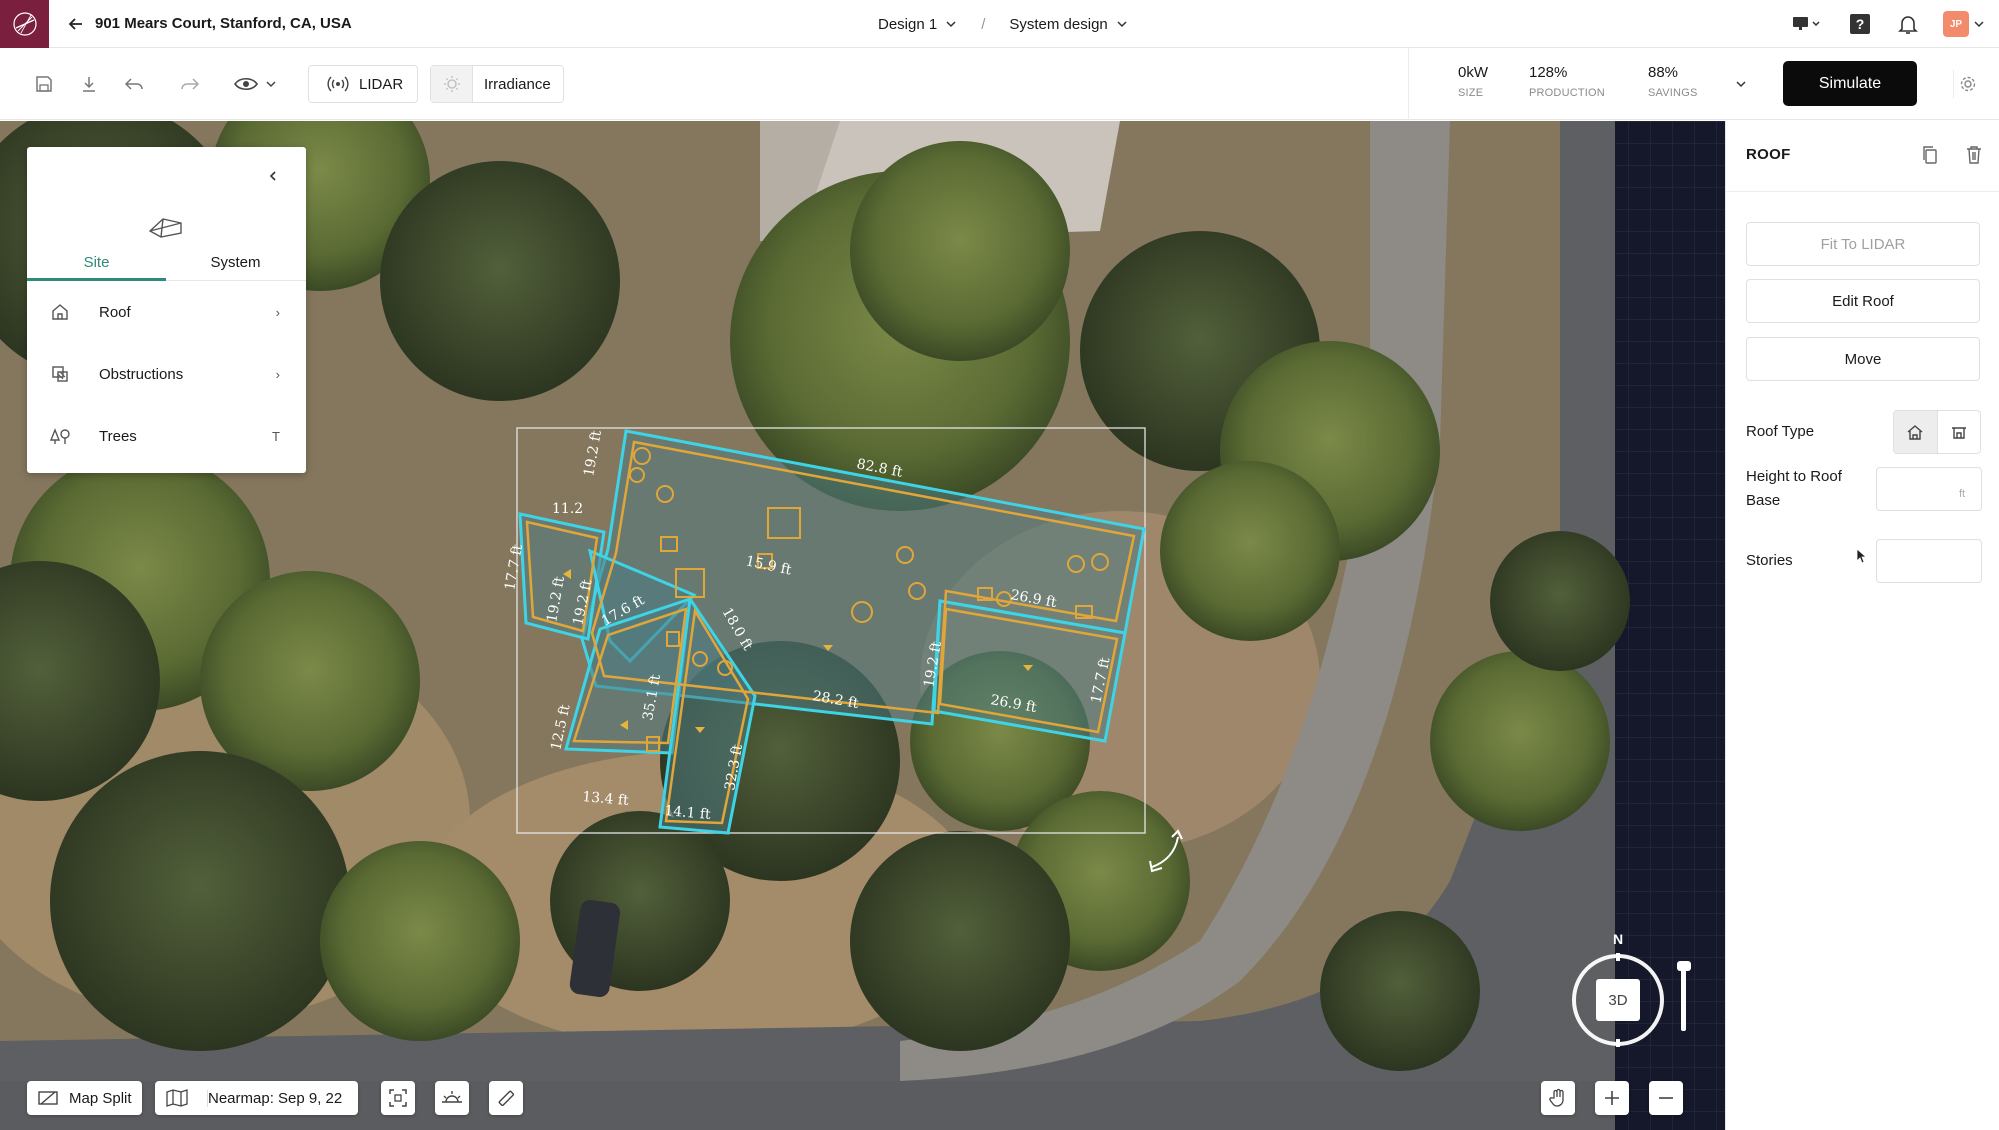 Image resolution: width=1999 pixels, height=1130 pixels. I want to click on trash-icon, so click(1974, 155).